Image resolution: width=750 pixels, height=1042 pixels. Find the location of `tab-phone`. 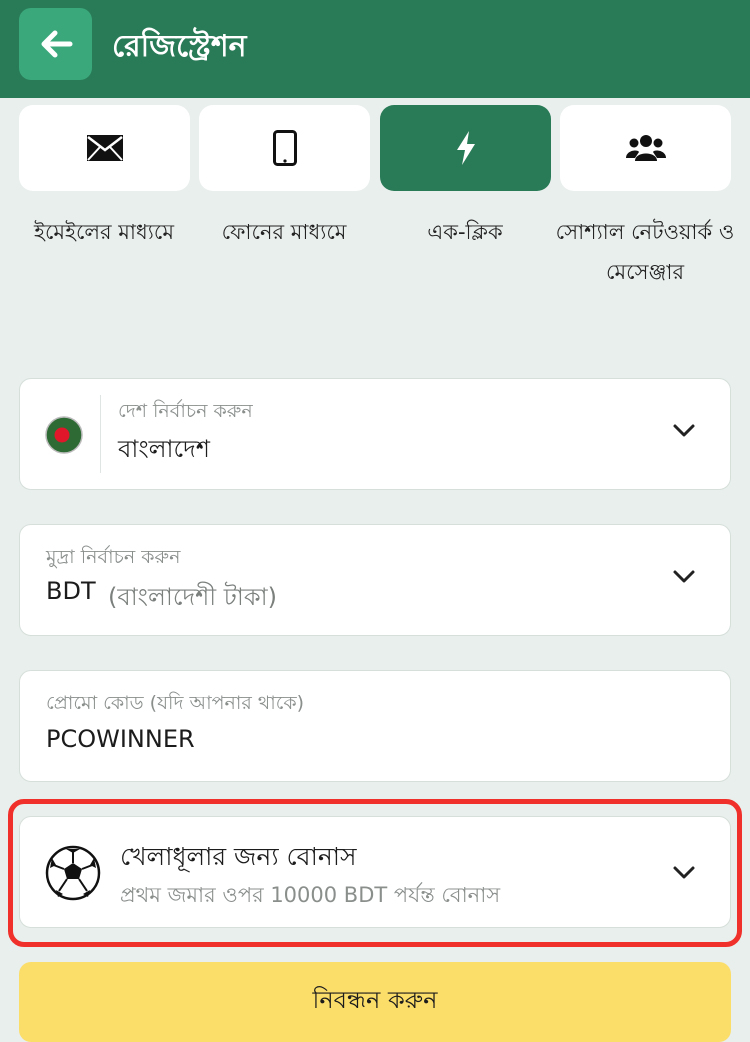

tab-phone is located at coordinates (284, 148).